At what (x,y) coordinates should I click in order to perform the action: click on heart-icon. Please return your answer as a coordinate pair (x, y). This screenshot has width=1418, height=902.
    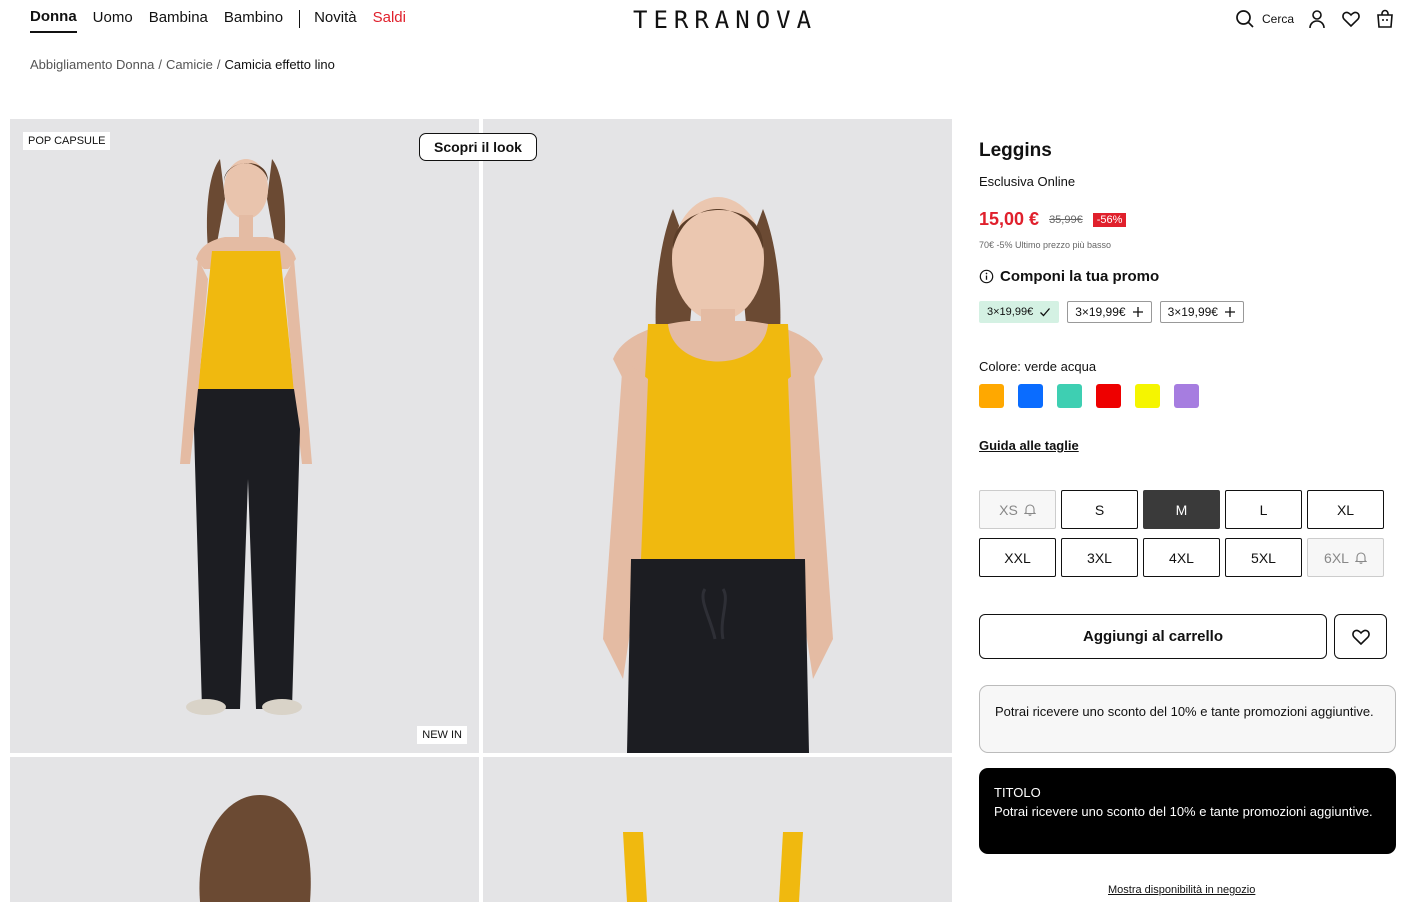
    Looking at the image, I should click on (1360, 637).